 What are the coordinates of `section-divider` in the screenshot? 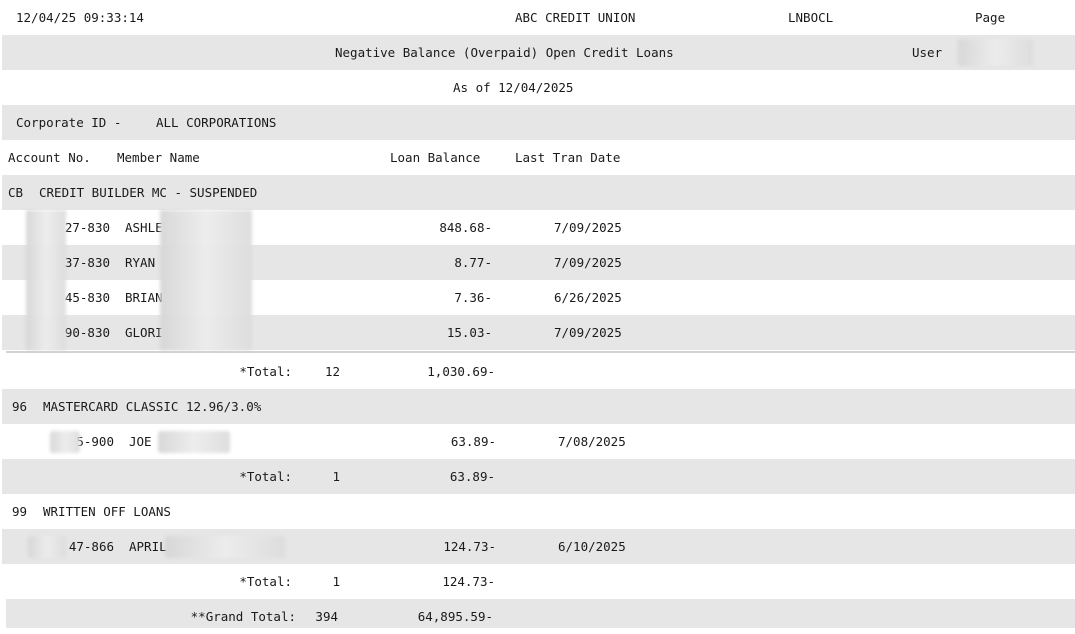 It's located at (540, 352).